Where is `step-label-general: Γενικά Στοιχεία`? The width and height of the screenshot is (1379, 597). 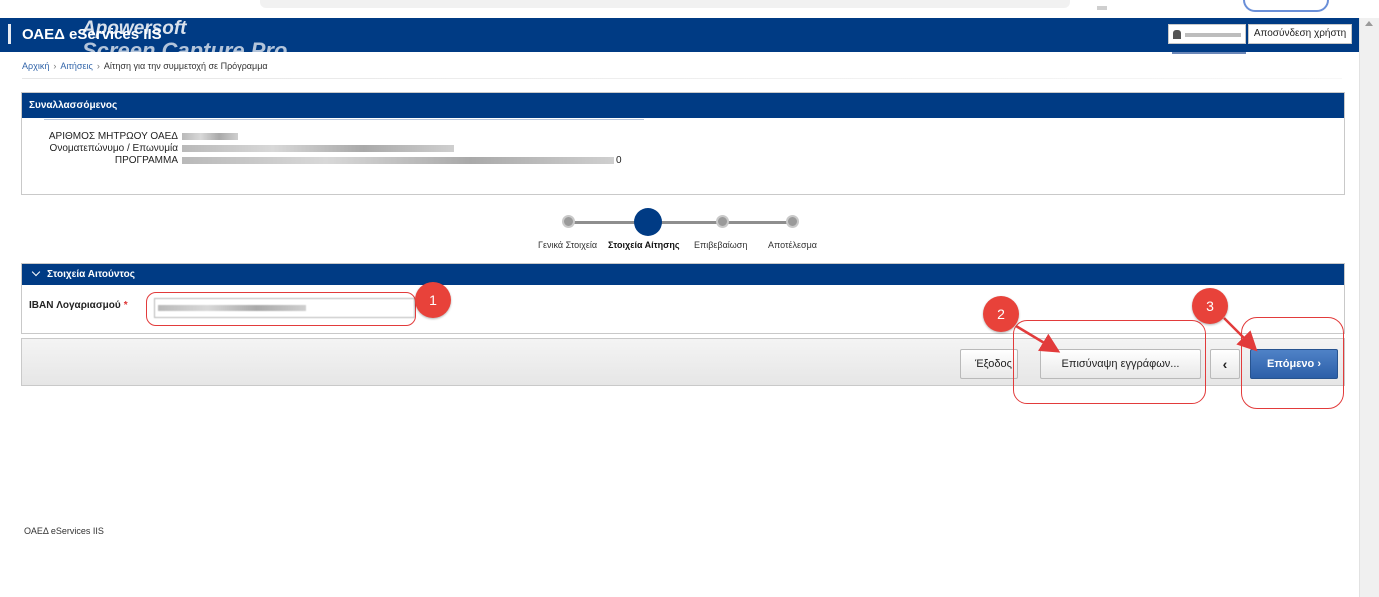 step-label-general: Γενικά Στοιχεία is located at coordinates (567, 245).